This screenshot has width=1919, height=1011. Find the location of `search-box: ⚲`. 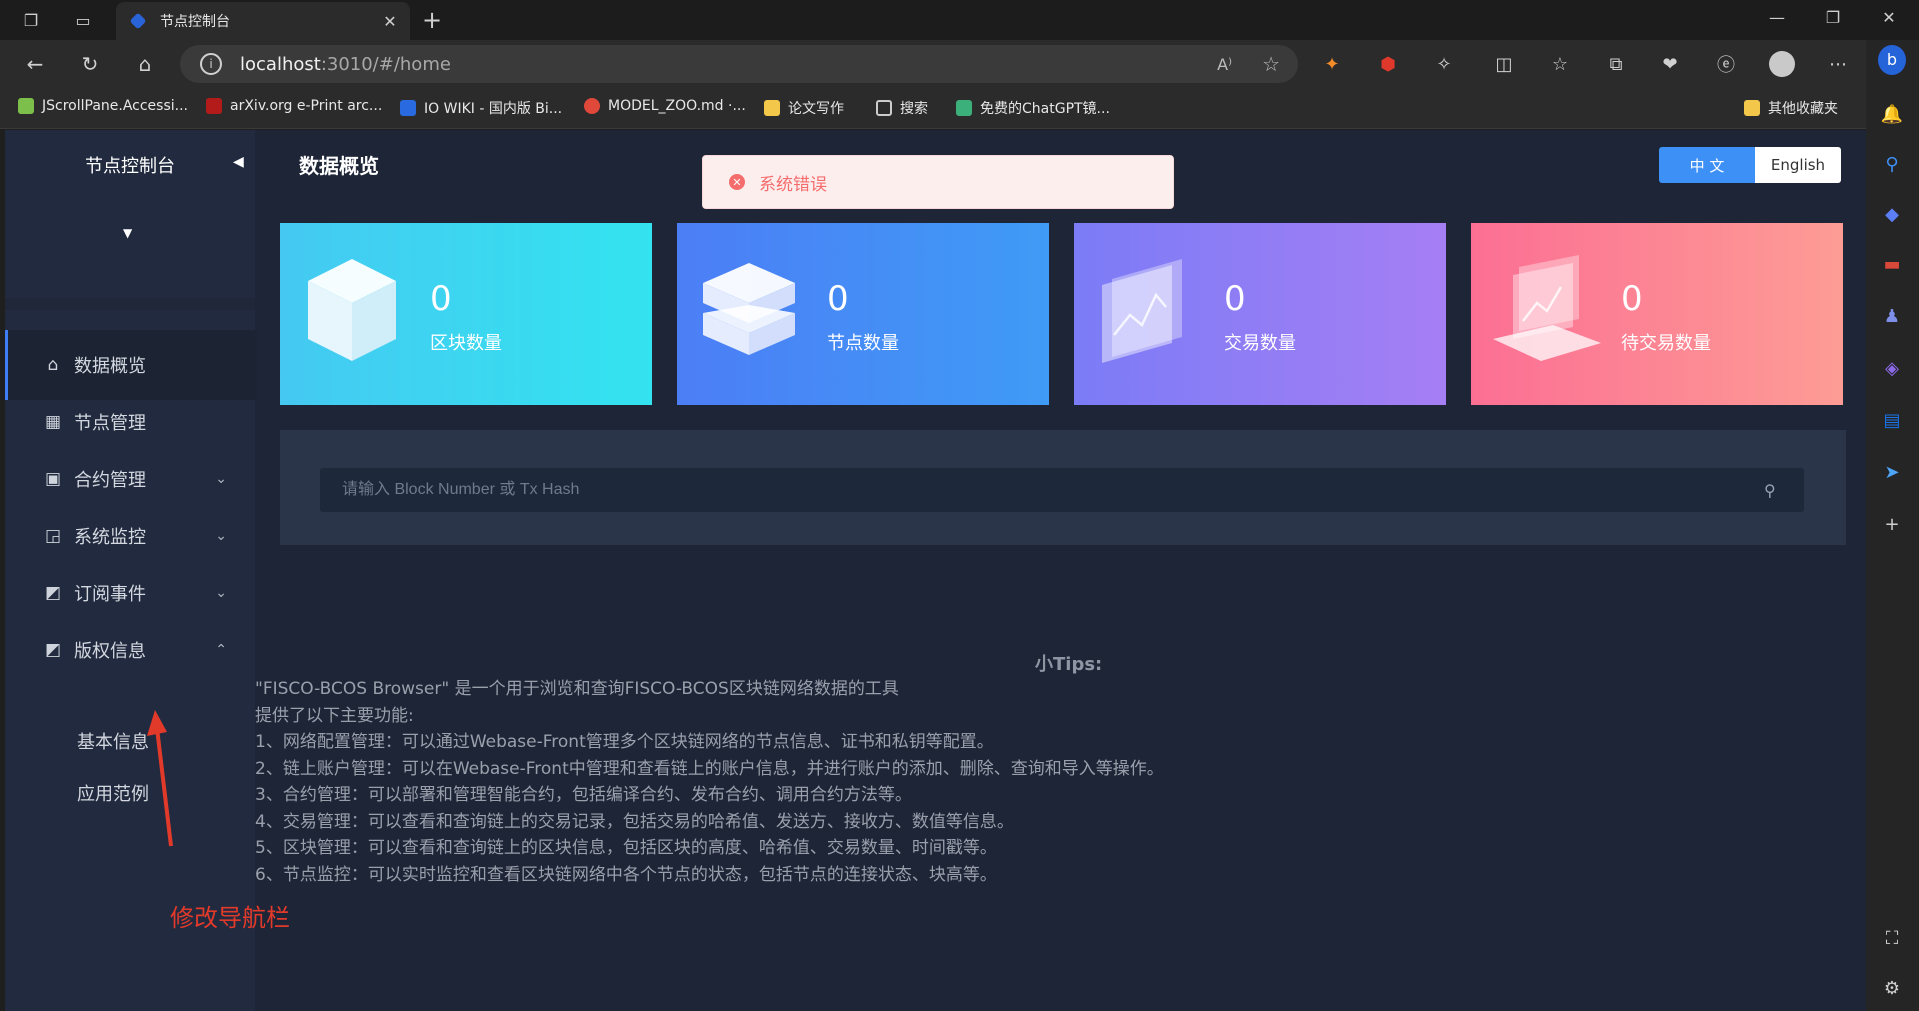

search-box: ⚲ is located at coordinates (1062, 490).